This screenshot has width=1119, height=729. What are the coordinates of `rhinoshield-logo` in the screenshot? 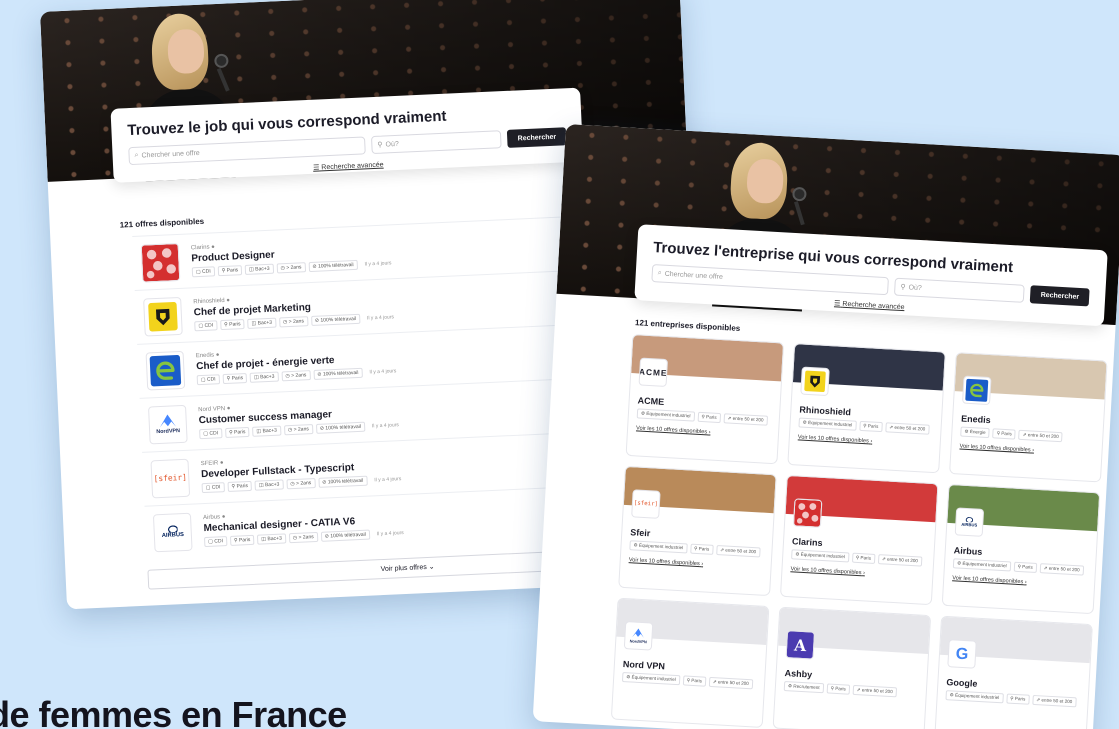 It's located at (815, 381).